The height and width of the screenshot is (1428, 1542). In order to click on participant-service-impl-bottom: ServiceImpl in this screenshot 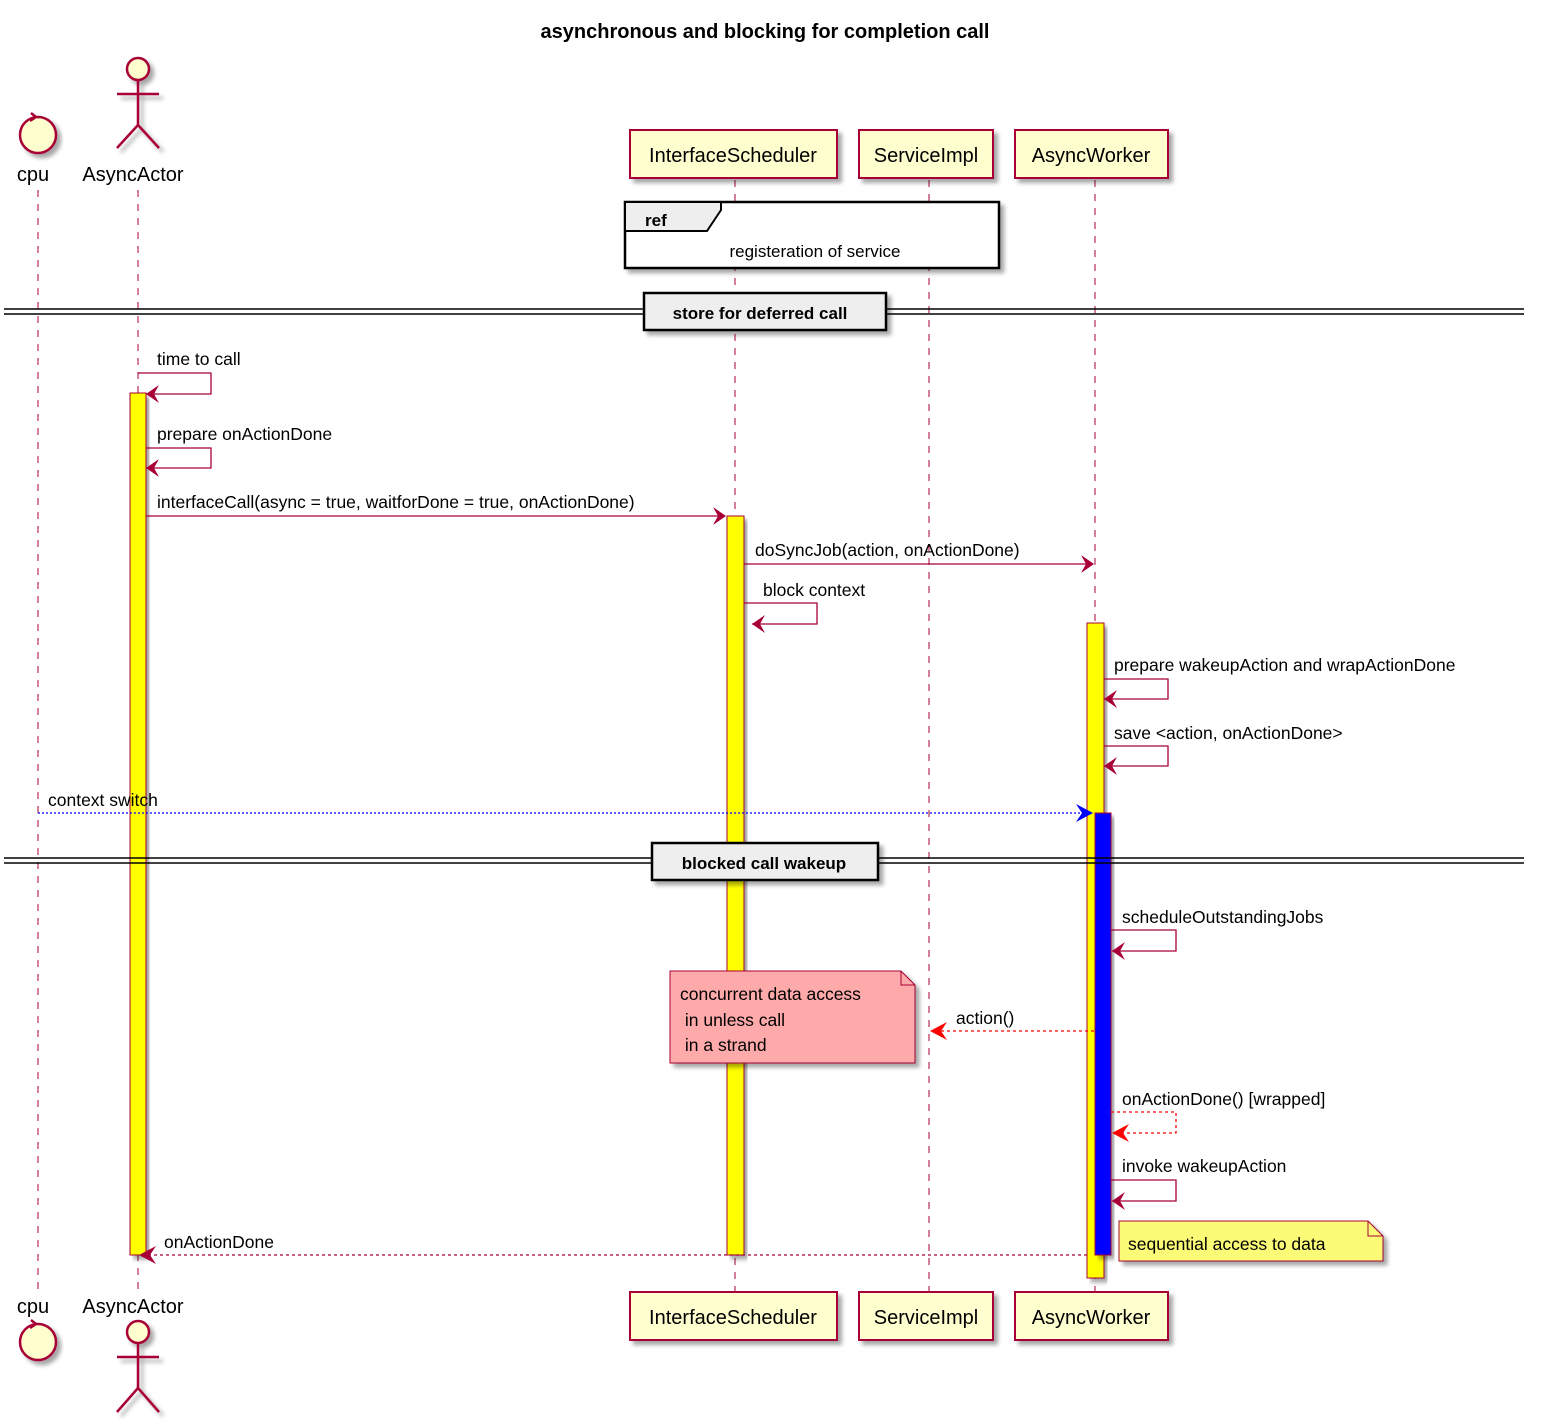, I will do `click(926, 1316)`.